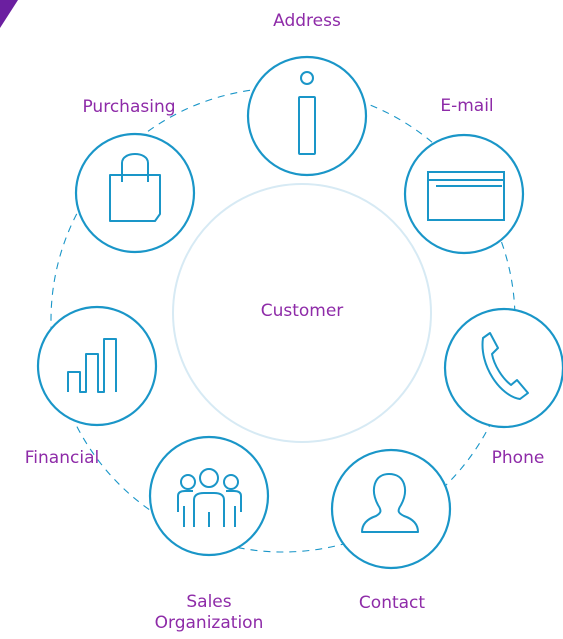 Image resolution: width=563 pixels, height=639 pixels. What do you see at coordinates (391, 509) in the screenshot?
I see `node-contact` at bounding box center [391, 509].